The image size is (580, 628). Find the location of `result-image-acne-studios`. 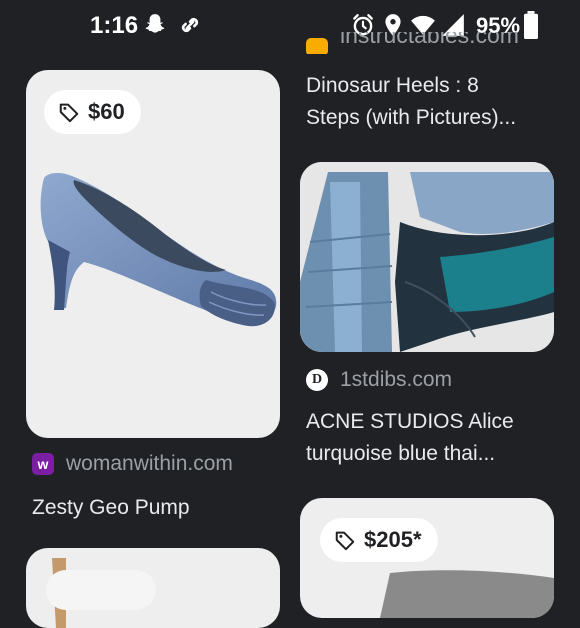

result-image-acne-studios is located at coordinates (427, 257).